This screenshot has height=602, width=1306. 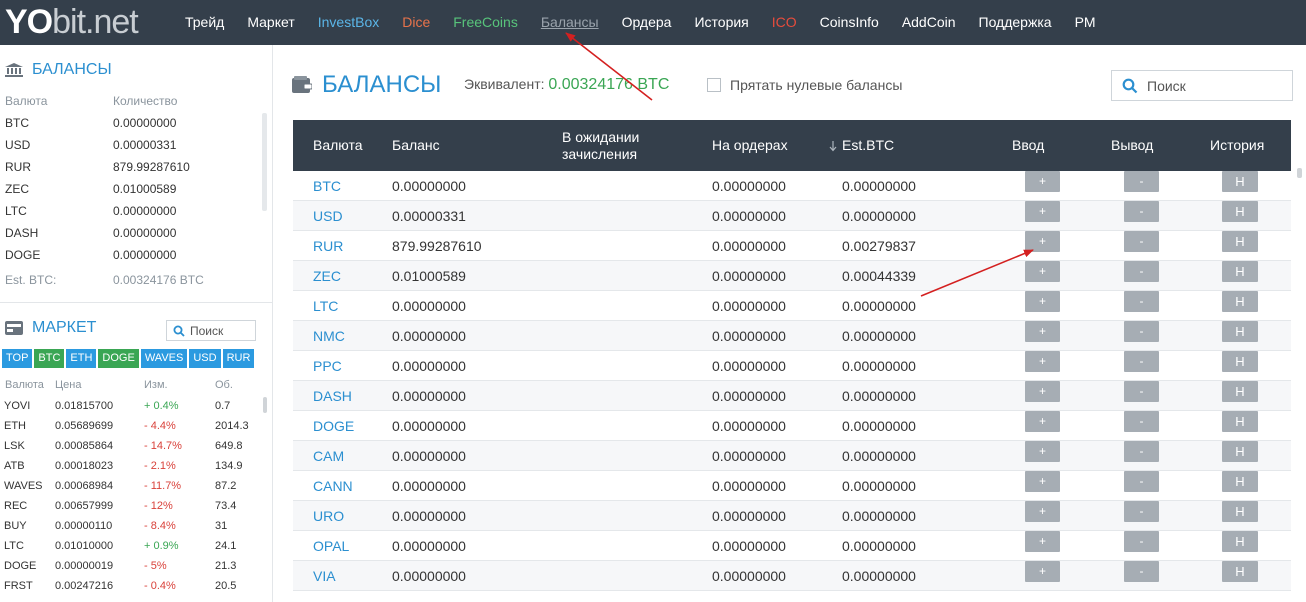 I want to click on row-currency-link: CAM, so click(x=328, y=456).